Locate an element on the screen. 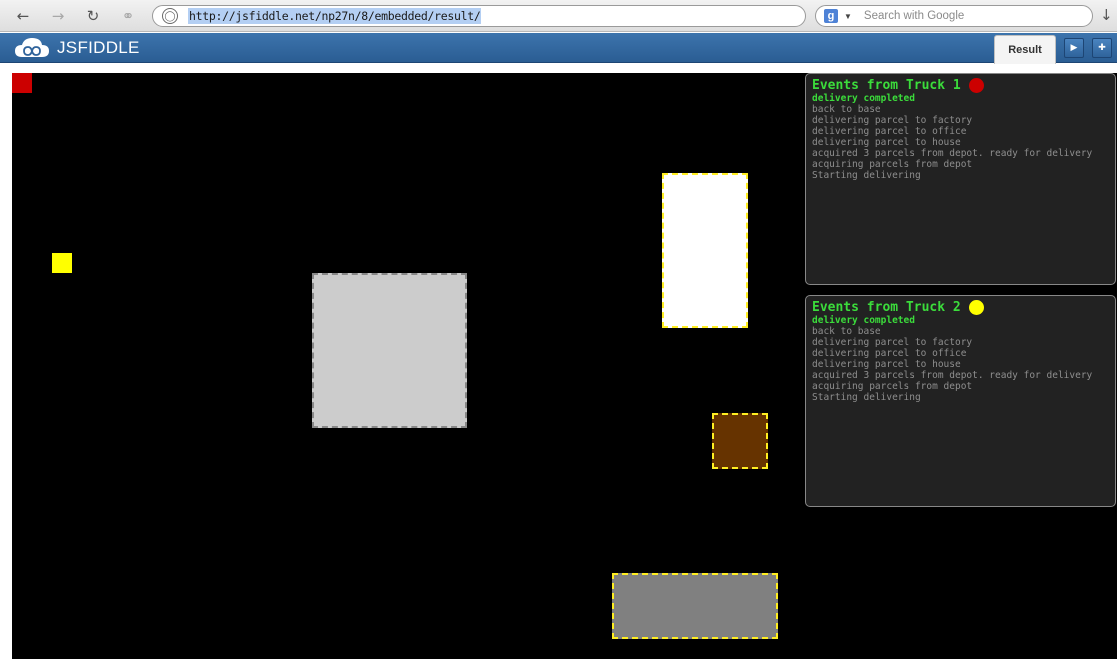 This screenshot has height=659, width=1117. google-icon: g is located at coordinates (831, 16).